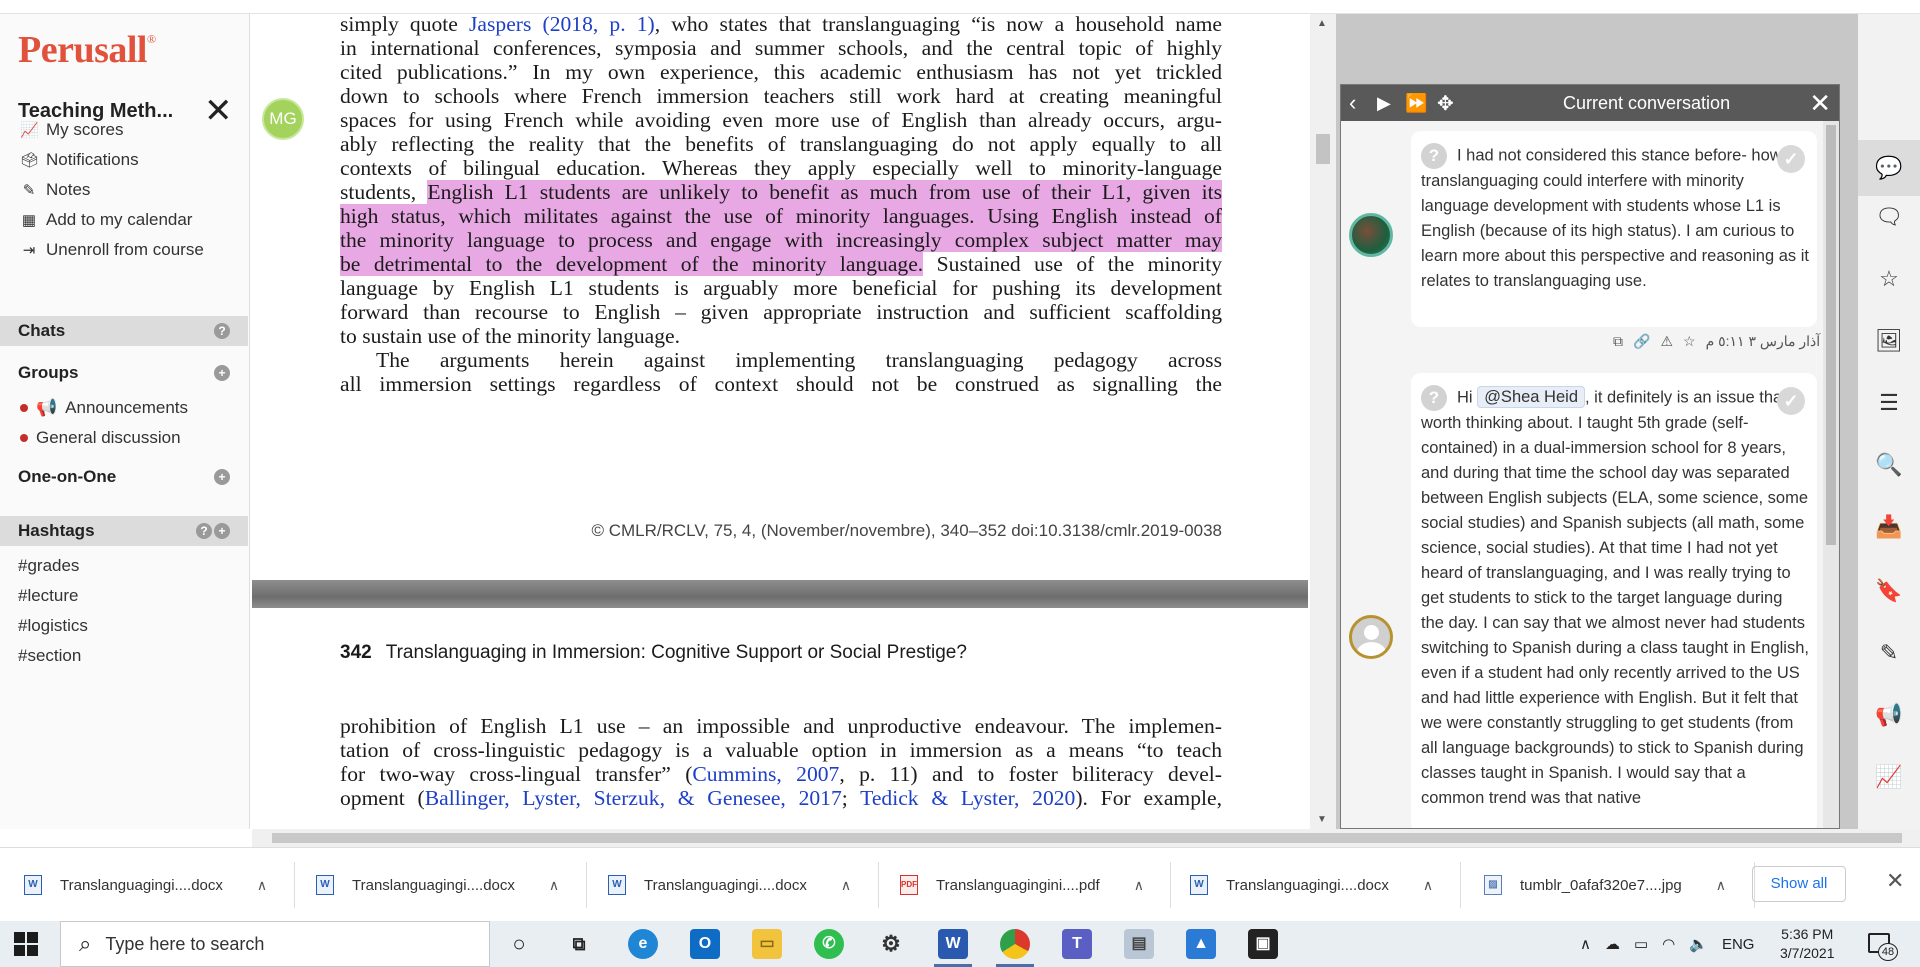  What do you see at coordinates (87, 50) in the screenshot?
I see `perusall-logo: Perusall®` at bounding box center [87, 50].